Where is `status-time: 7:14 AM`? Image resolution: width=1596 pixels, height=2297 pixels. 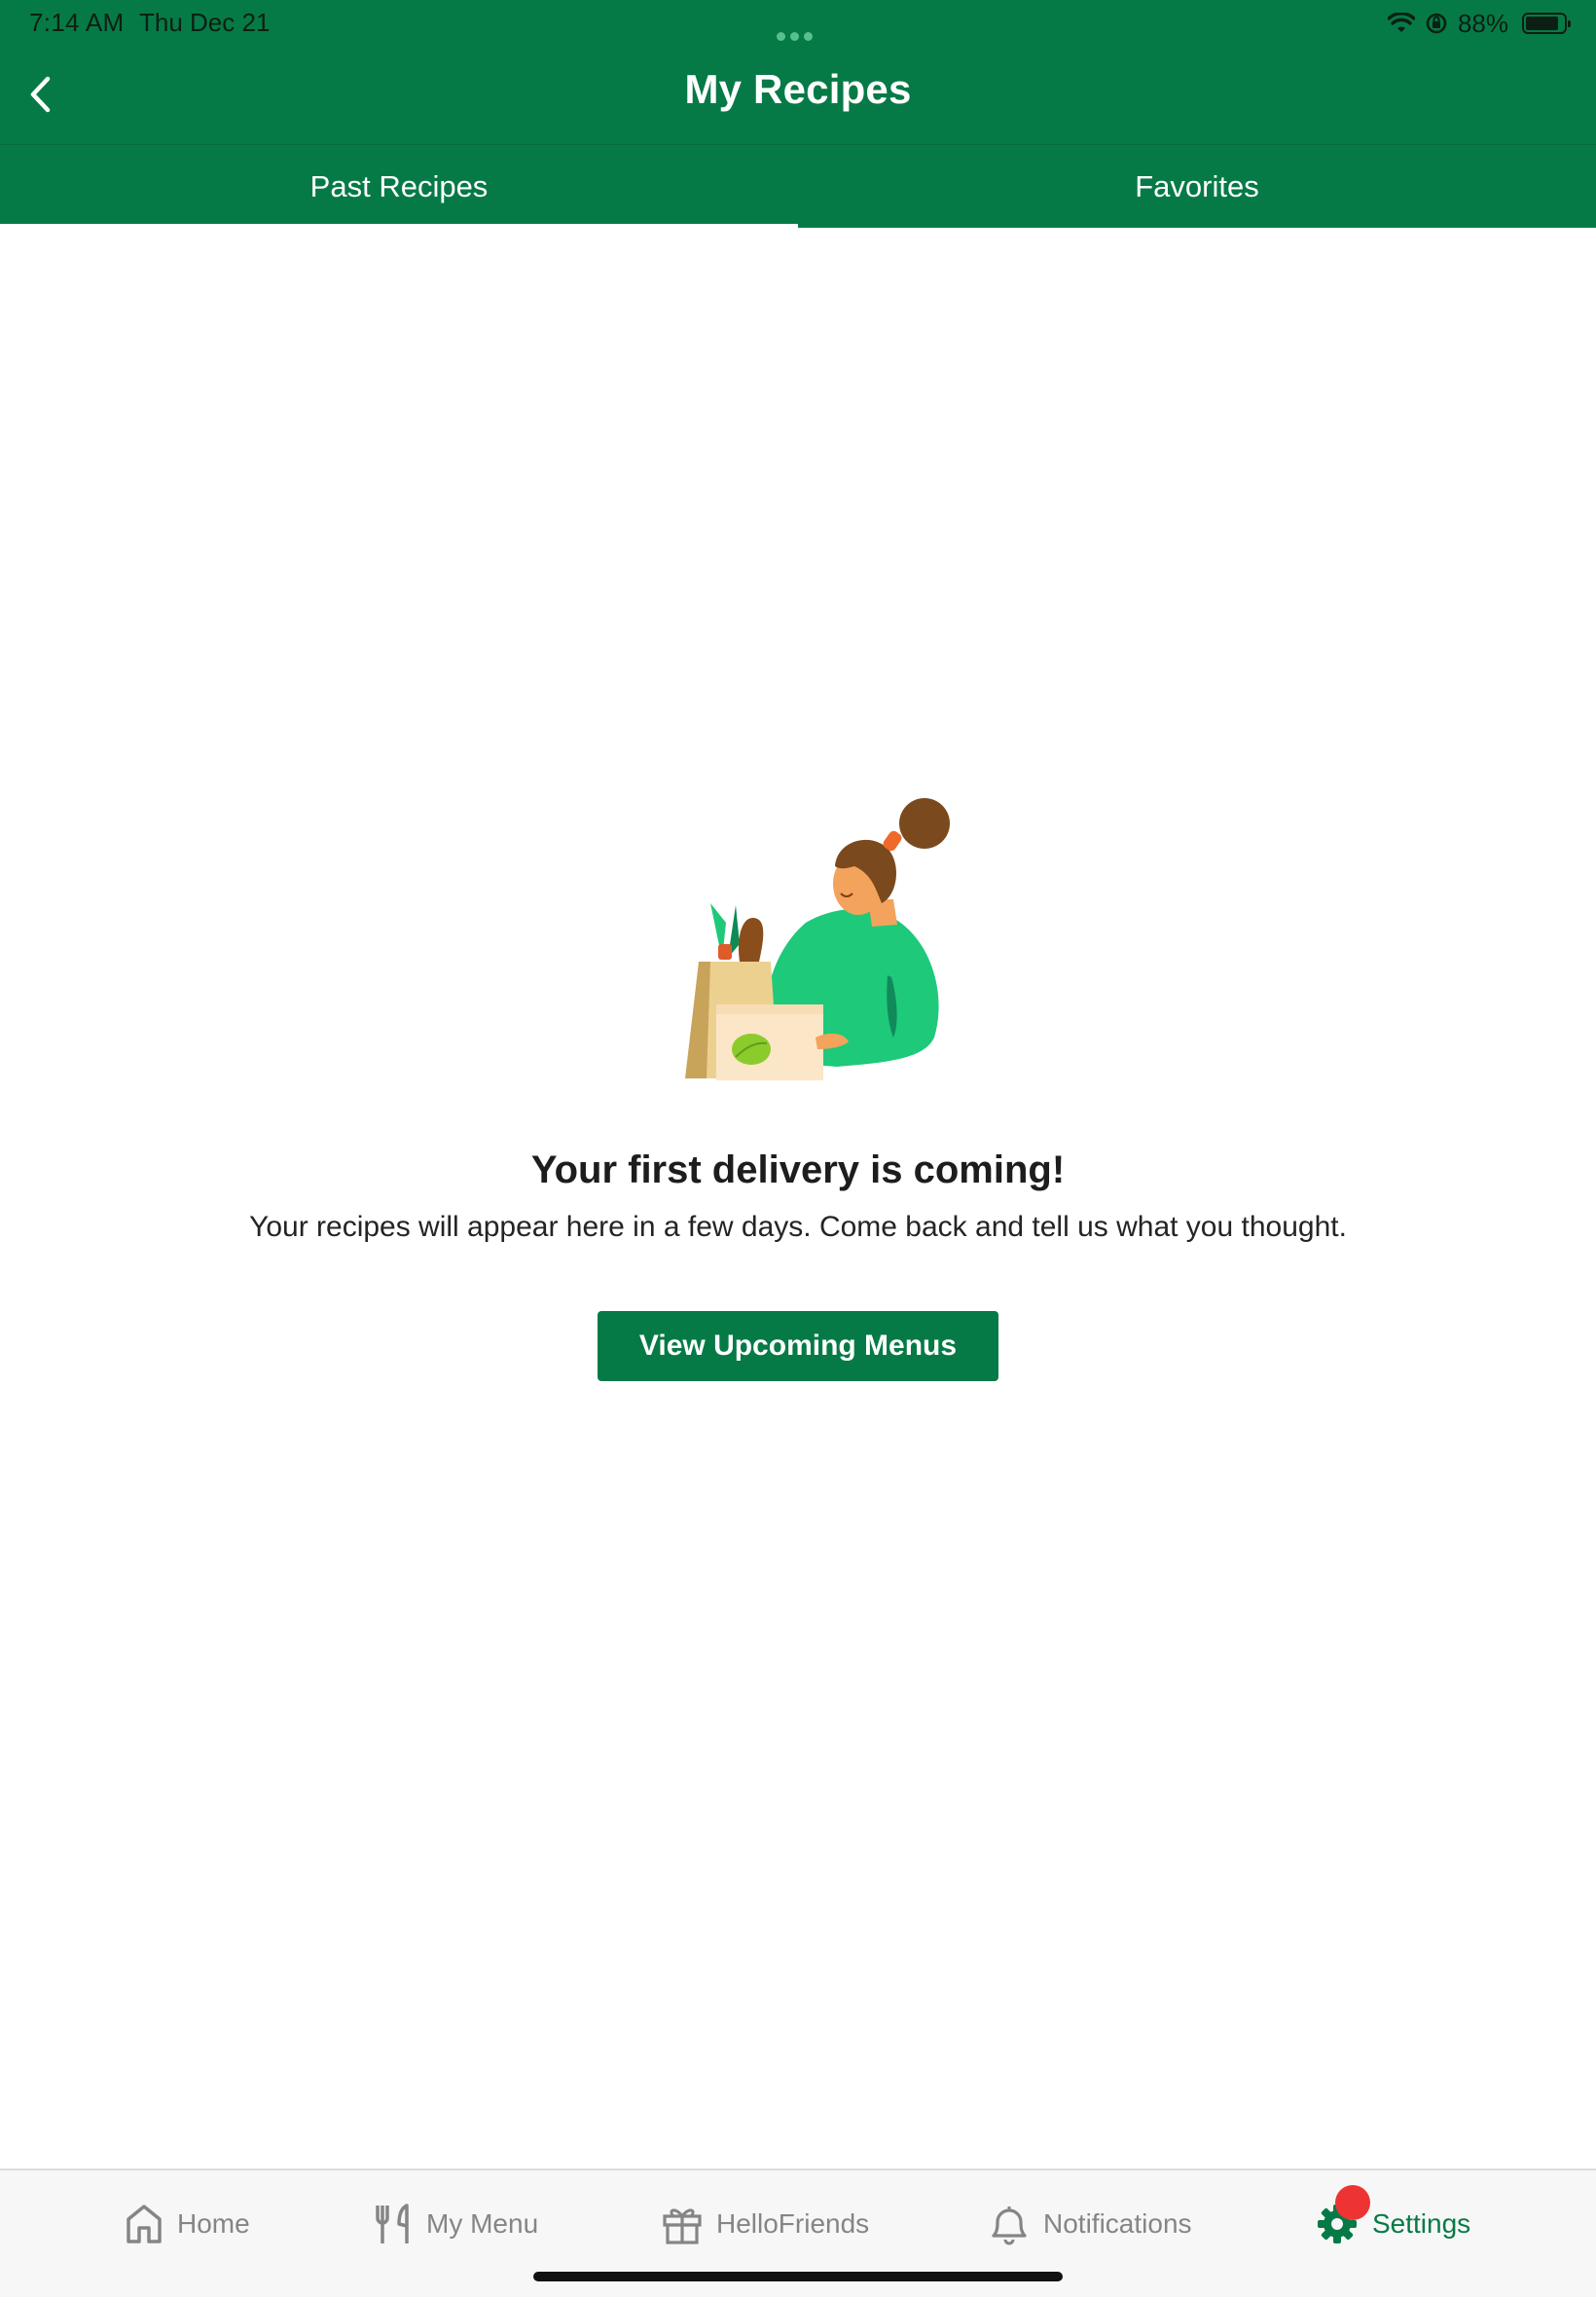
status-time: 7:14 AM is located at coordinates (77, 22).